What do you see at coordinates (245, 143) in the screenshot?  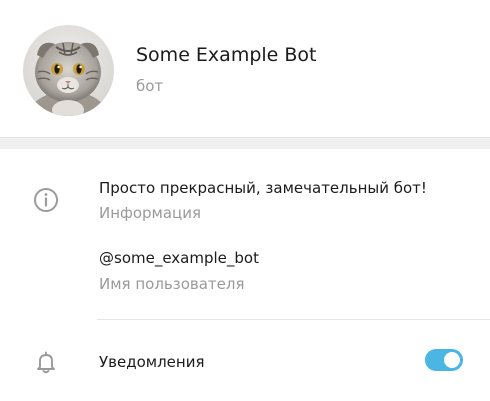 I see `section-separator` at bounding box center [245, 143].